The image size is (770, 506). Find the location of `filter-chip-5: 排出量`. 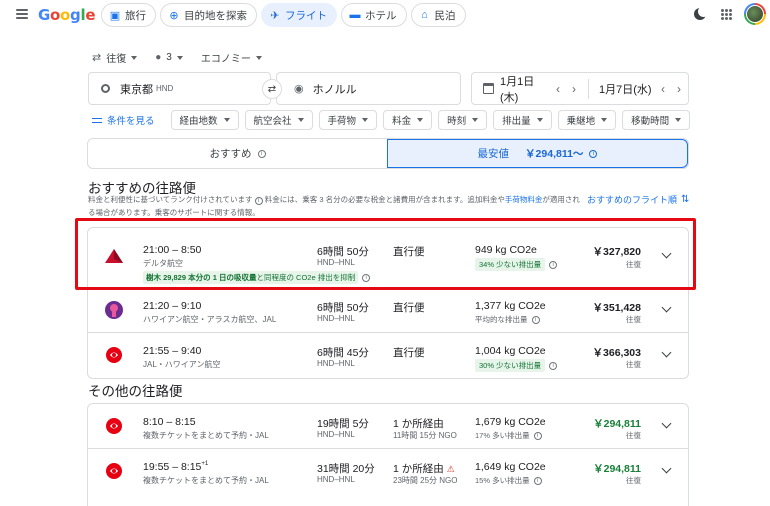

filter-chip-5: 排出量 is located at coordinates (522, 120).